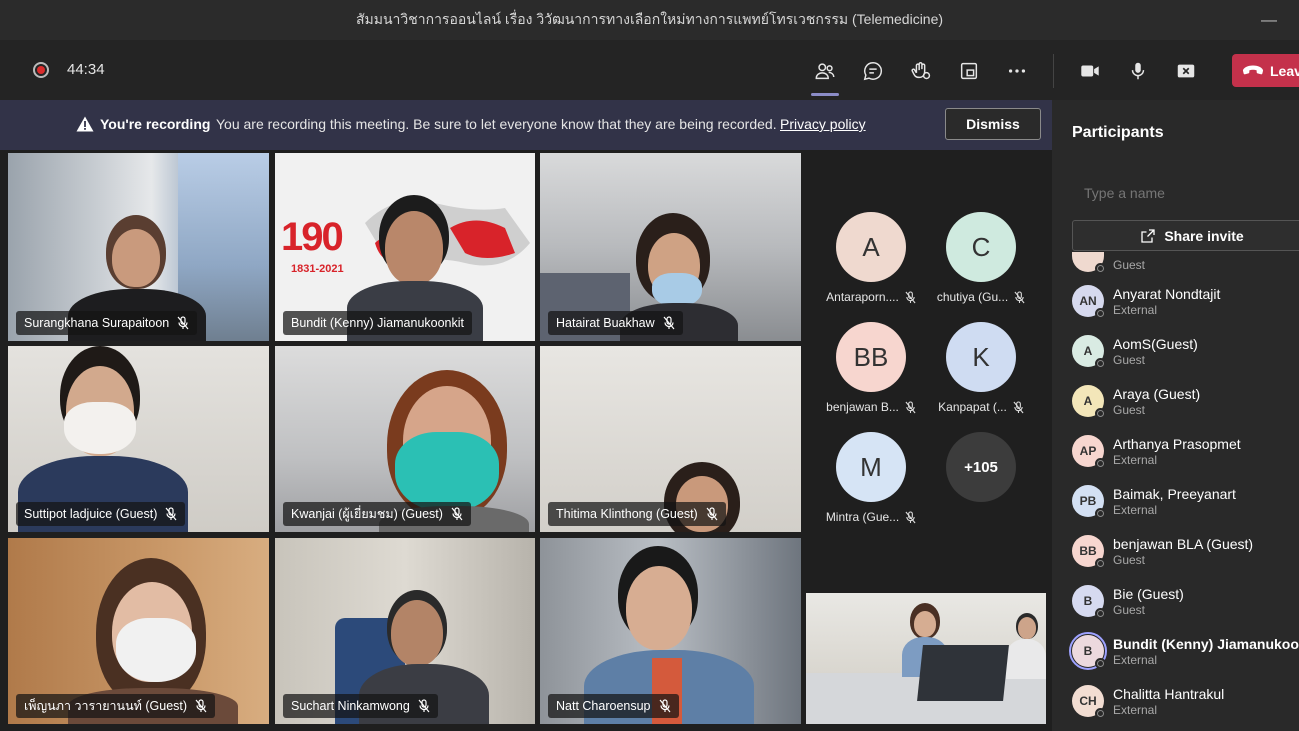 The height and width of the screenshot is (731, 1299). I want to click on people-button, so click(825, 75).